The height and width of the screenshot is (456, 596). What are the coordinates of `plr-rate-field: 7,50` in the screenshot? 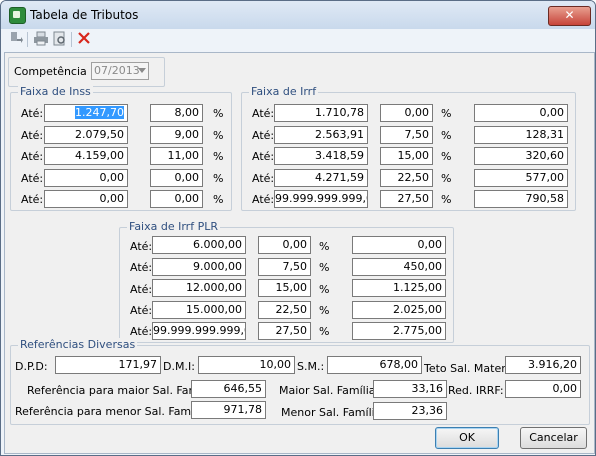 It's located at (284, 267).